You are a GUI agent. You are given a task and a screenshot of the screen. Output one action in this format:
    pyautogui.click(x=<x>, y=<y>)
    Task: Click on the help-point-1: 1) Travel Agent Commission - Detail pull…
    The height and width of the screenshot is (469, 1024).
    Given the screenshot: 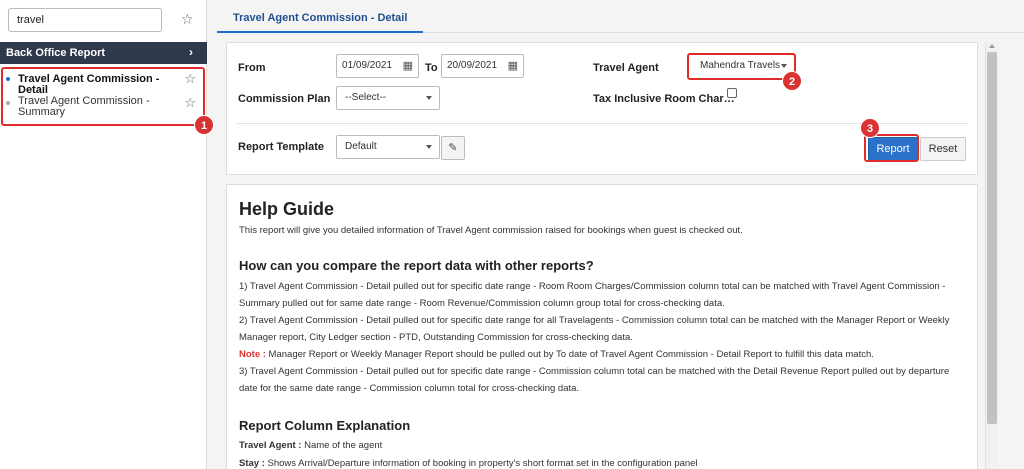 What is the action you would take?
    pyautogui.click(x=592, y=295)
    